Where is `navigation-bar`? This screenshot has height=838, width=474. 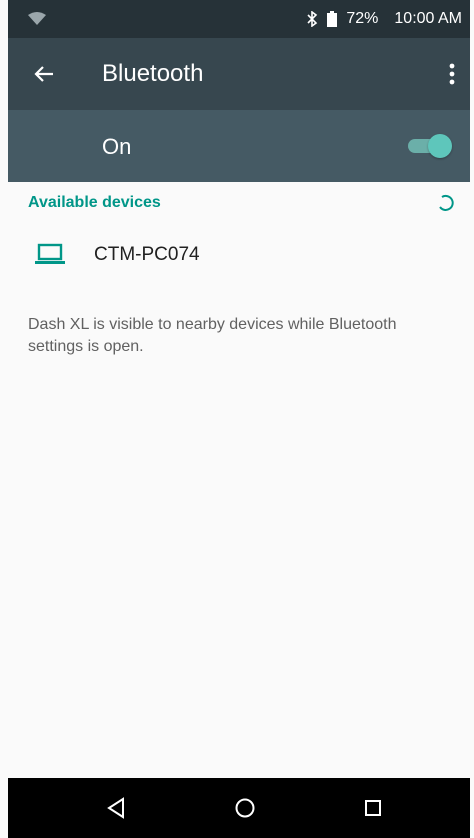 navigation-bar is located at coordinates (239, 808).